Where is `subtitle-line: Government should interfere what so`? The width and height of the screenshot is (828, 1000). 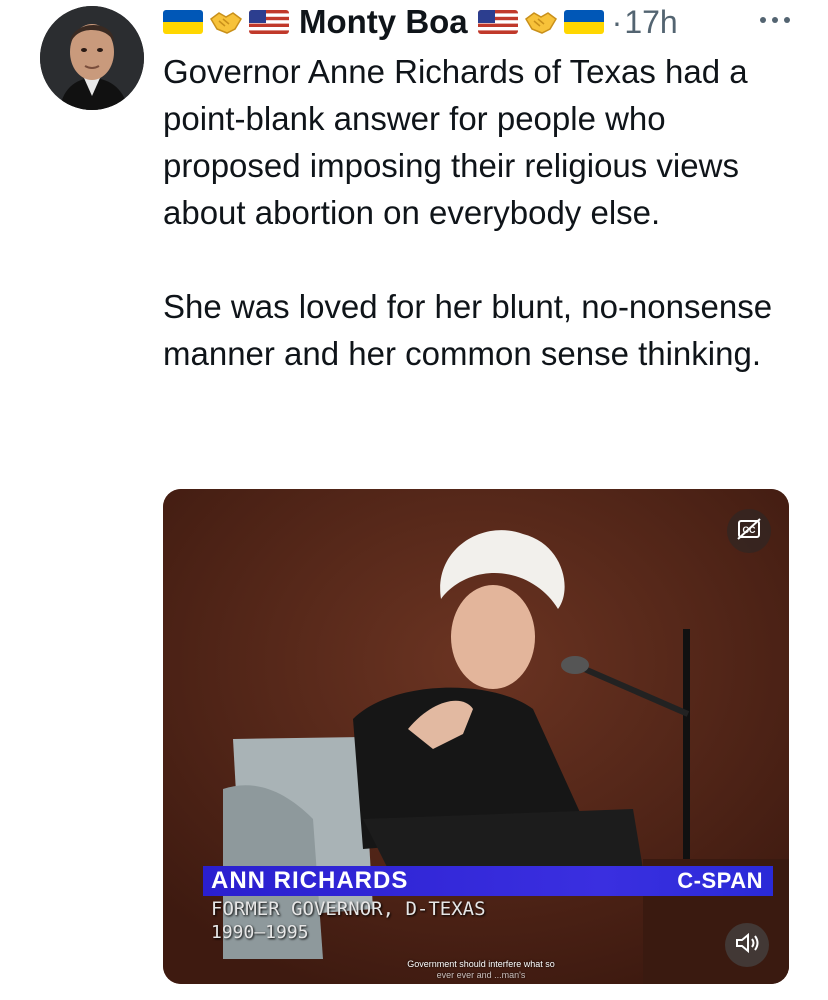
subtitle-line: Government should interfere what so is located at coordinates (481, 964).